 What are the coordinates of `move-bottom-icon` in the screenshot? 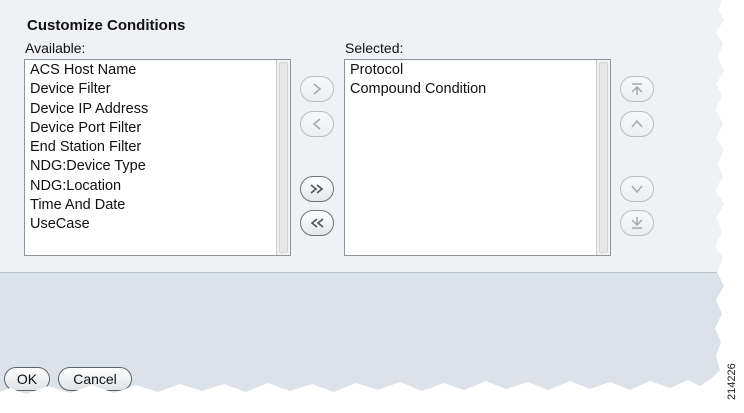 It's located at (637, 223).